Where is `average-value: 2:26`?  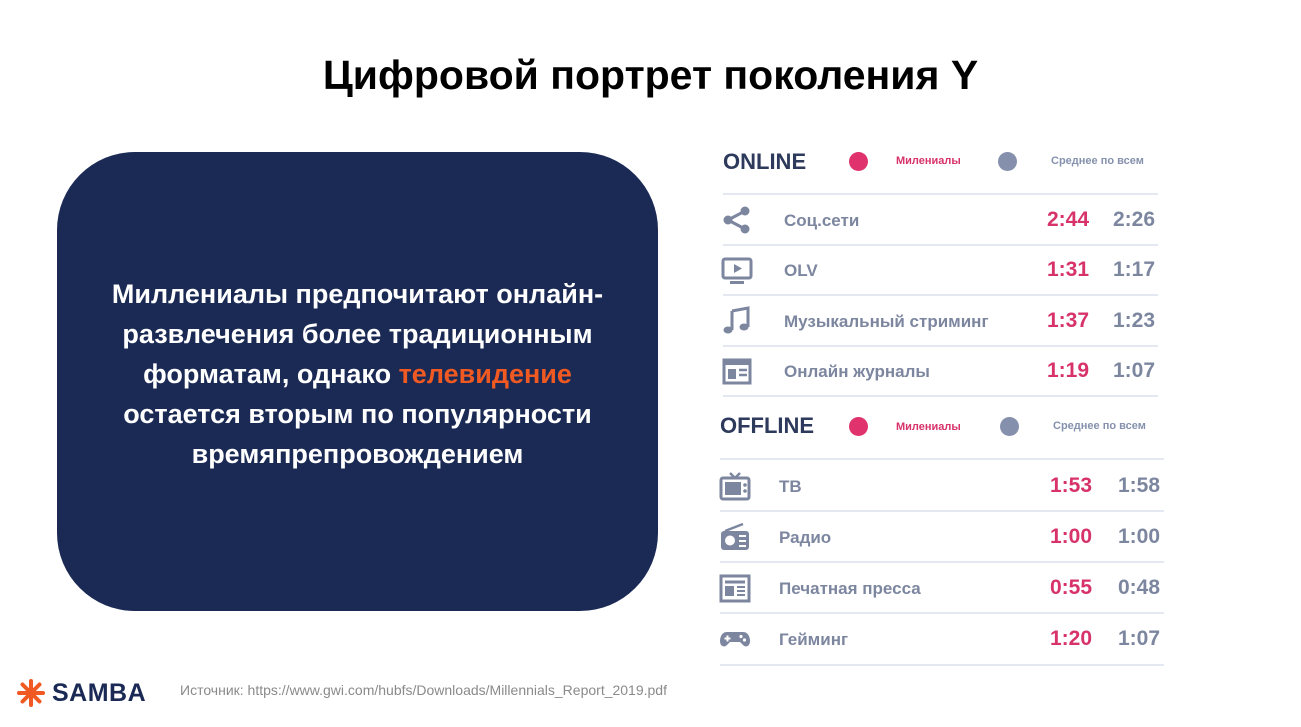
average-value: 2:26 is located at coordinates (1134, 219).